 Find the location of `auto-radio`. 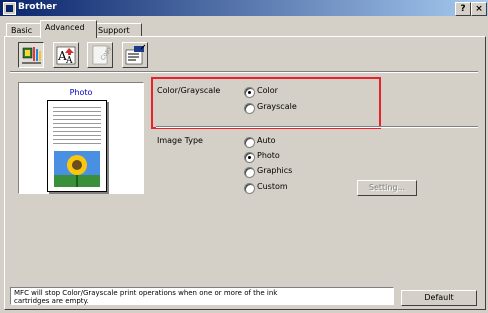

auto-radio is located at coordinates (249, 142).